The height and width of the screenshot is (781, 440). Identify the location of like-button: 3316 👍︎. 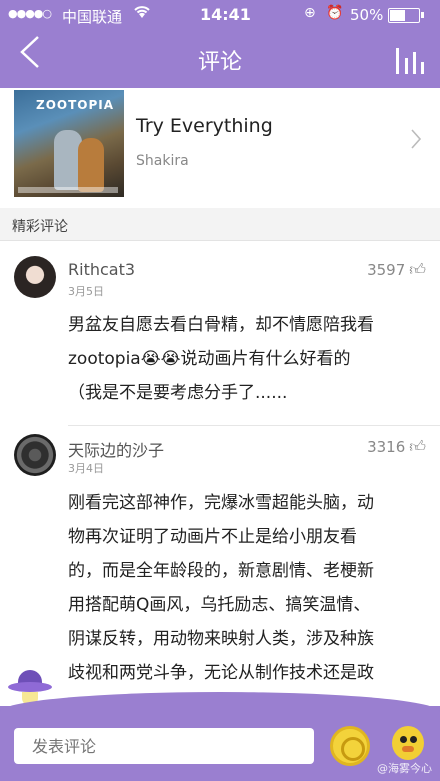
(396, 447).